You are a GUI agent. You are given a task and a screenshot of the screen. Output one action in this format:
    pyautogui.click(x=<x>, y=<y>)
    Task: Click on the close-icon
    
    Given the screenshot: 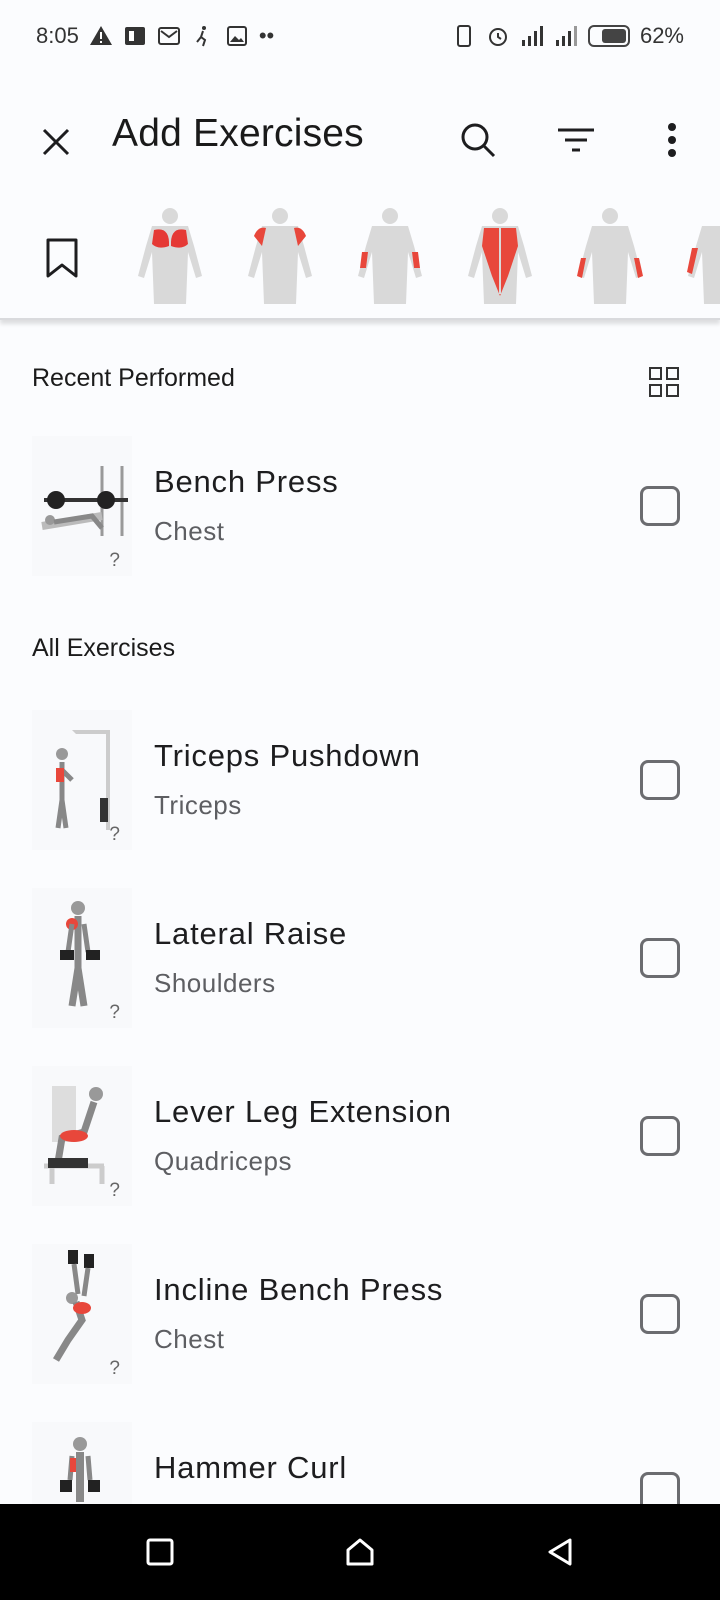 What is the action you would take?
    pyautogui.click(x=56, y=142)
    